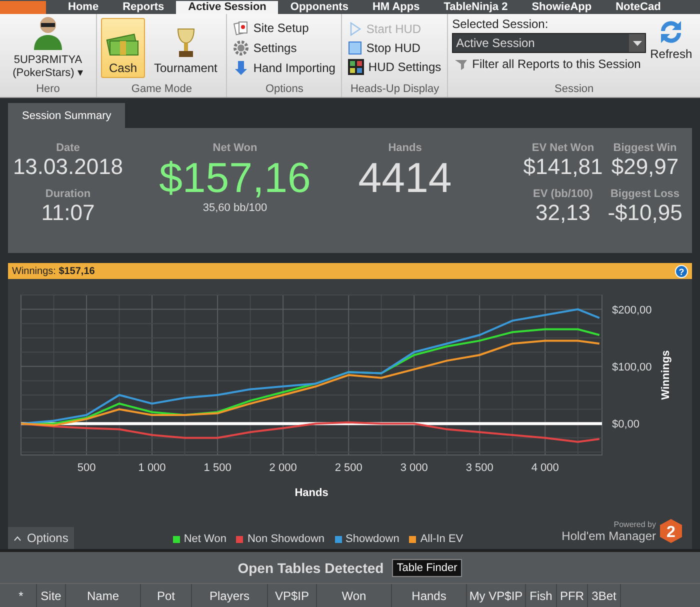 This screenshot has height=607, width=700. Describe the element at coordinates (671, 531) in the screenshot. I see `logo-badge: 2` at that location.